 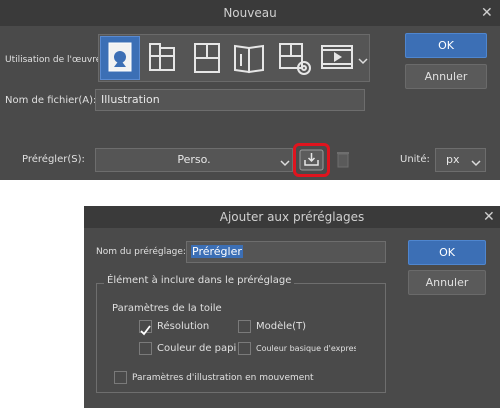 What do you see at coordinates (487, 13) in the screenshot?
I see `nouveau-close-icon: ✕` at bounding box center [487, 13].